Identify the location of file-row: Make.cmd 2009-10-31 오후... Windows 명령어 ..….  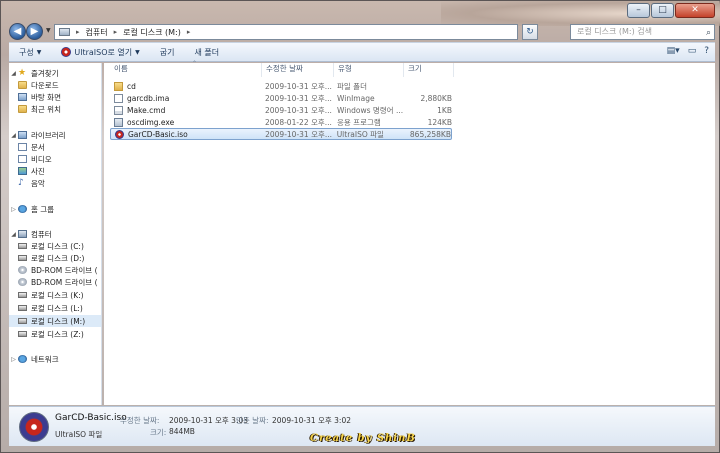
(281, 110).